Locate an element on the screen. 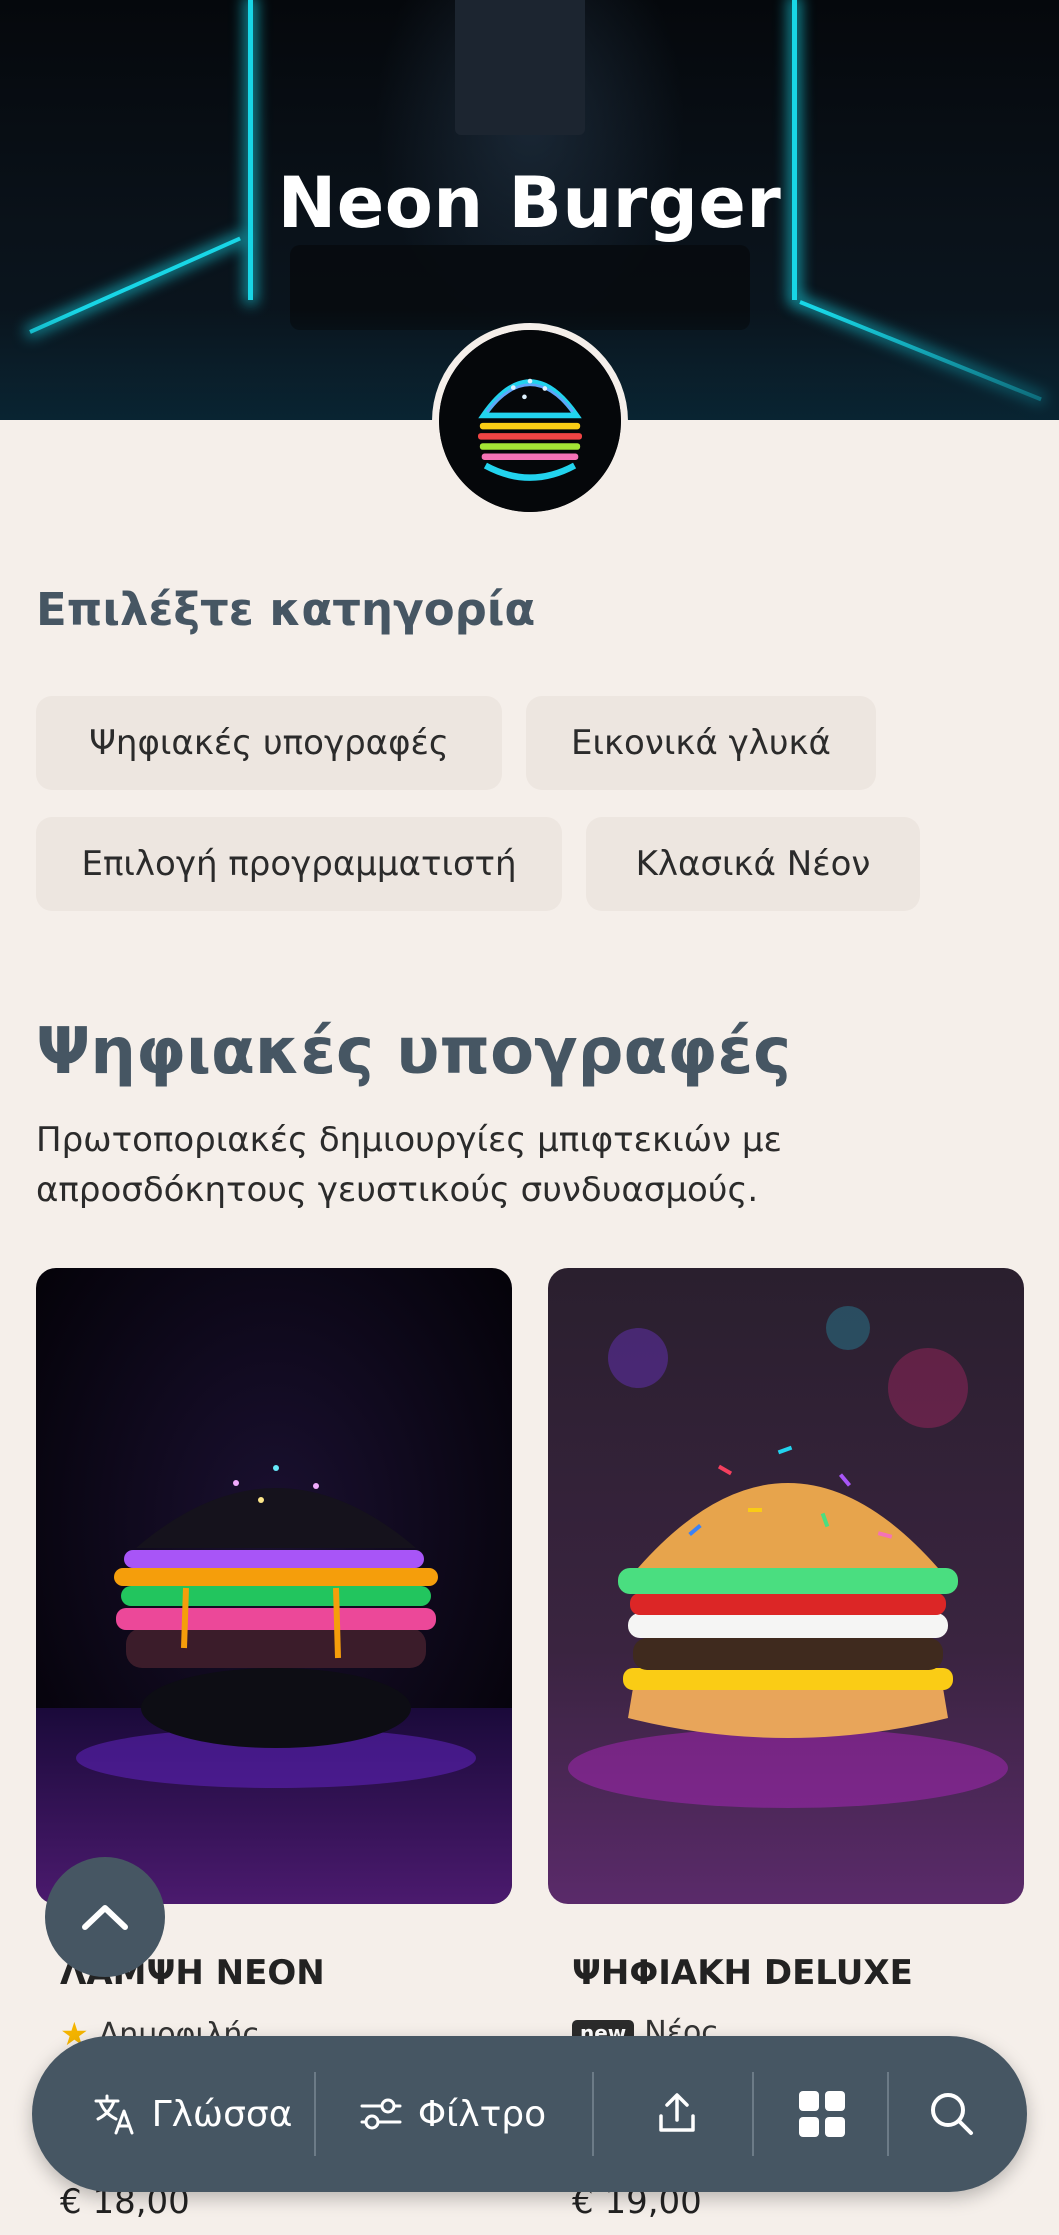 This screenshot has height=2235, width=1059. language-label: Γλώσσα is located at coordinates (222, 2114).